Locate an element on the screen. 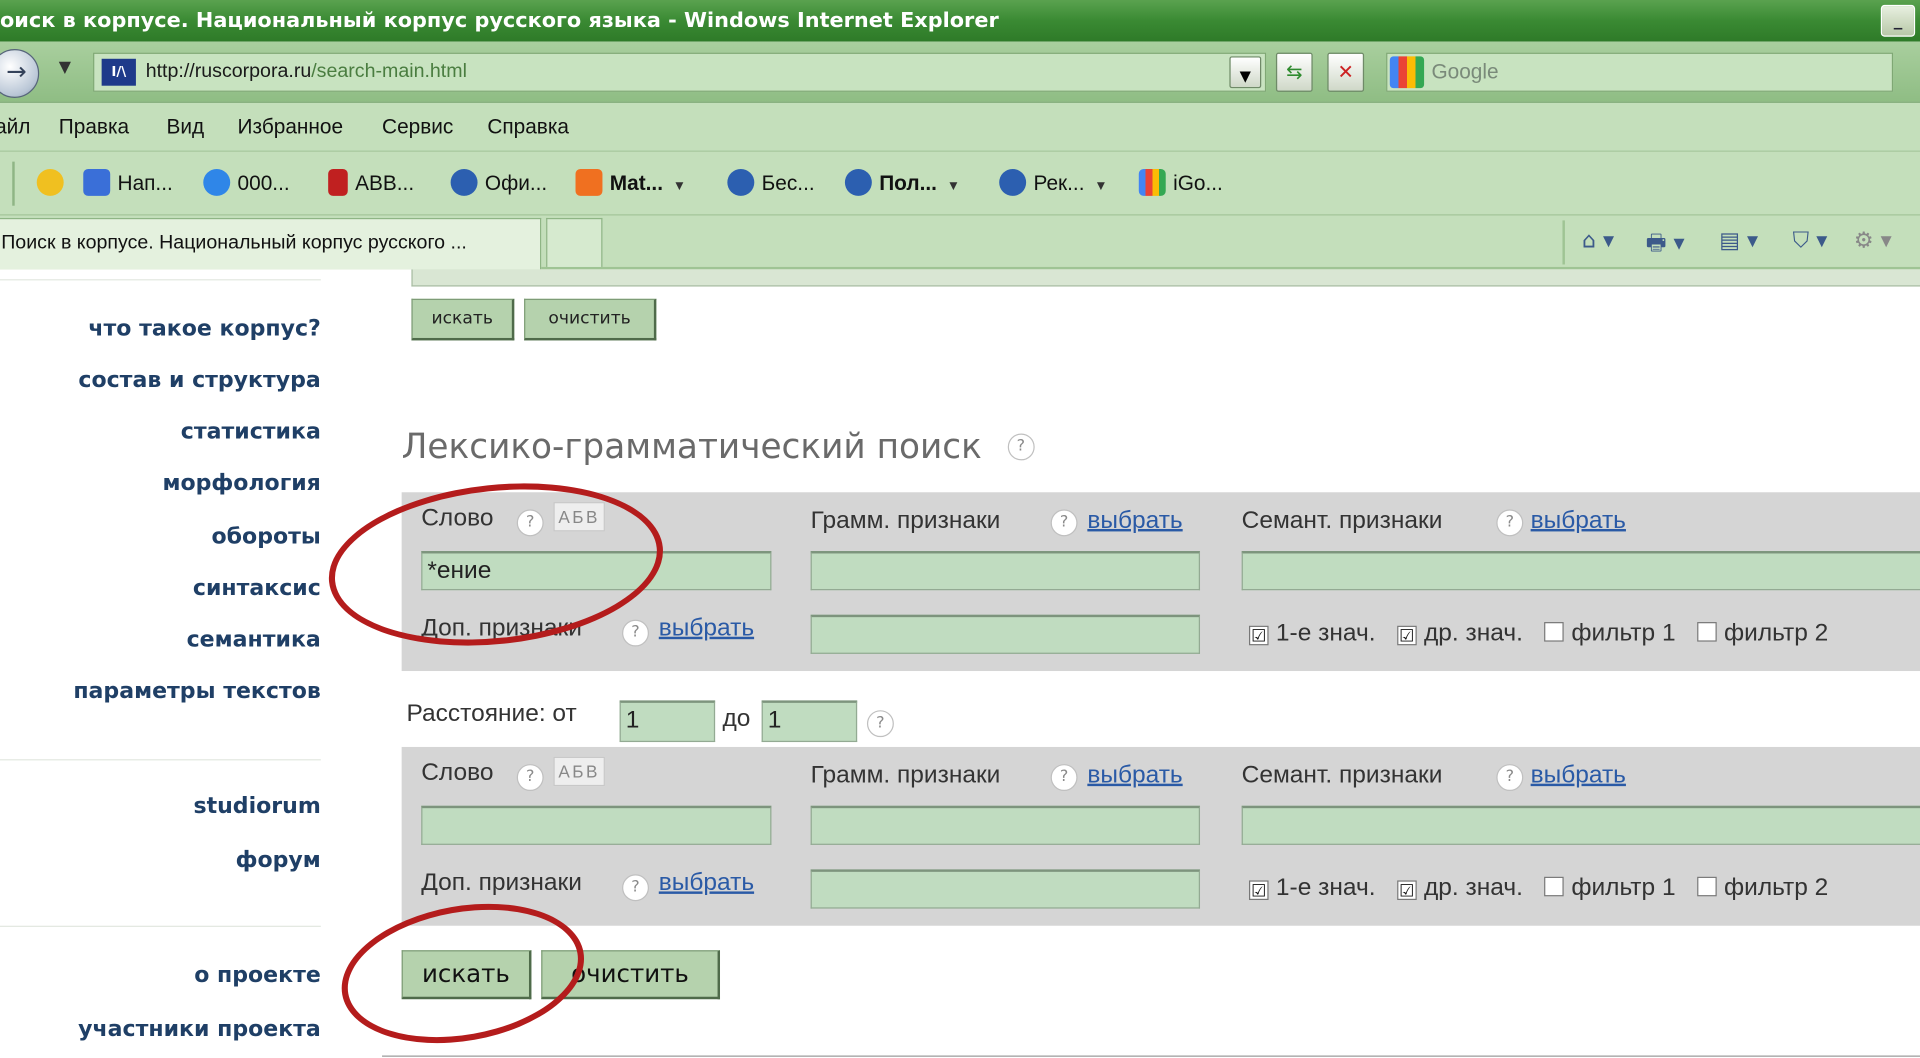 This screenshot has height=1058, width=1920. url-host: http://ruscorpora.ru is located at coordinates (228, 72).